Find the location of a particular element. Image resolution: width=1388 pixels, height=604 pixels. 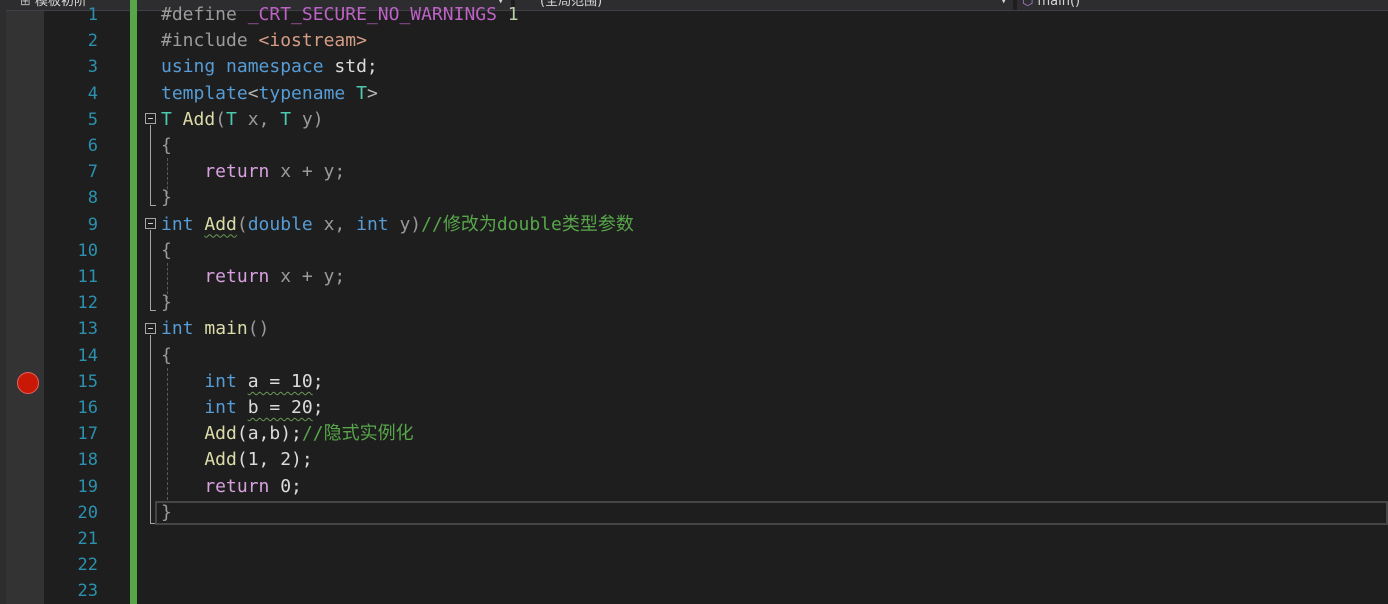

code-line: #define _CRT_SECURE_NO_WARNINGS 1 is located at coordinates (340, 15).